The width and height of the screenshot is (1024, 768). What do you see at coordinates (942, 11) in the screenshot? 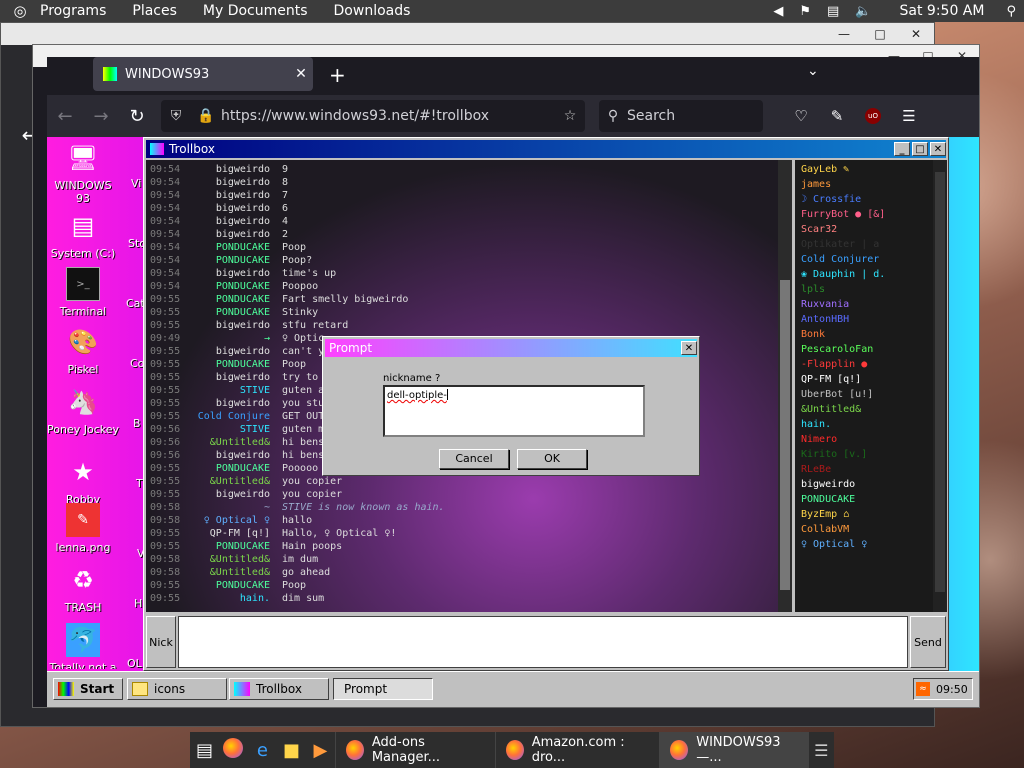
I see `panel-clock: Sat 9:50 AM` at bounding box center [942, 11].